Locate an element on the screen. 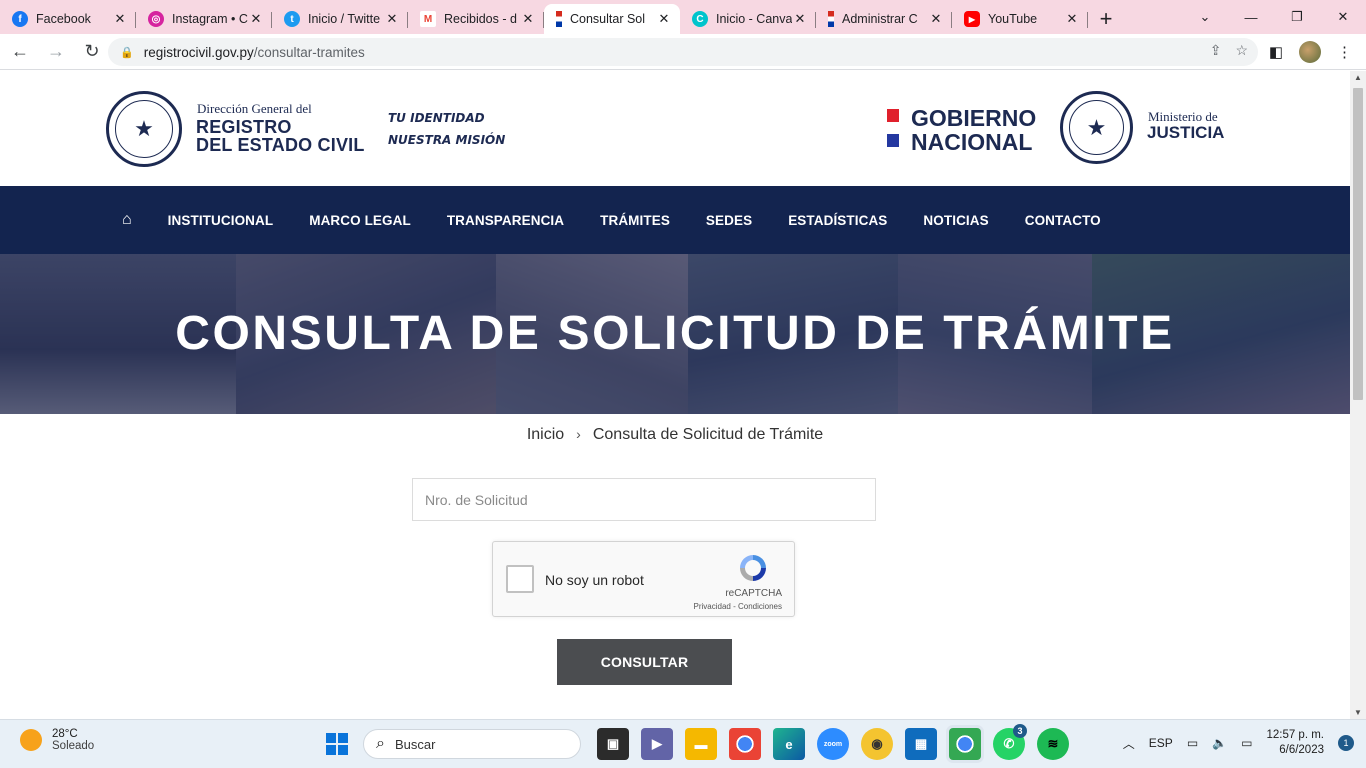 Image resolution: width=1366 pixels, height=768 pixels. twitter-icon: t is located at coordinates (292, 19).